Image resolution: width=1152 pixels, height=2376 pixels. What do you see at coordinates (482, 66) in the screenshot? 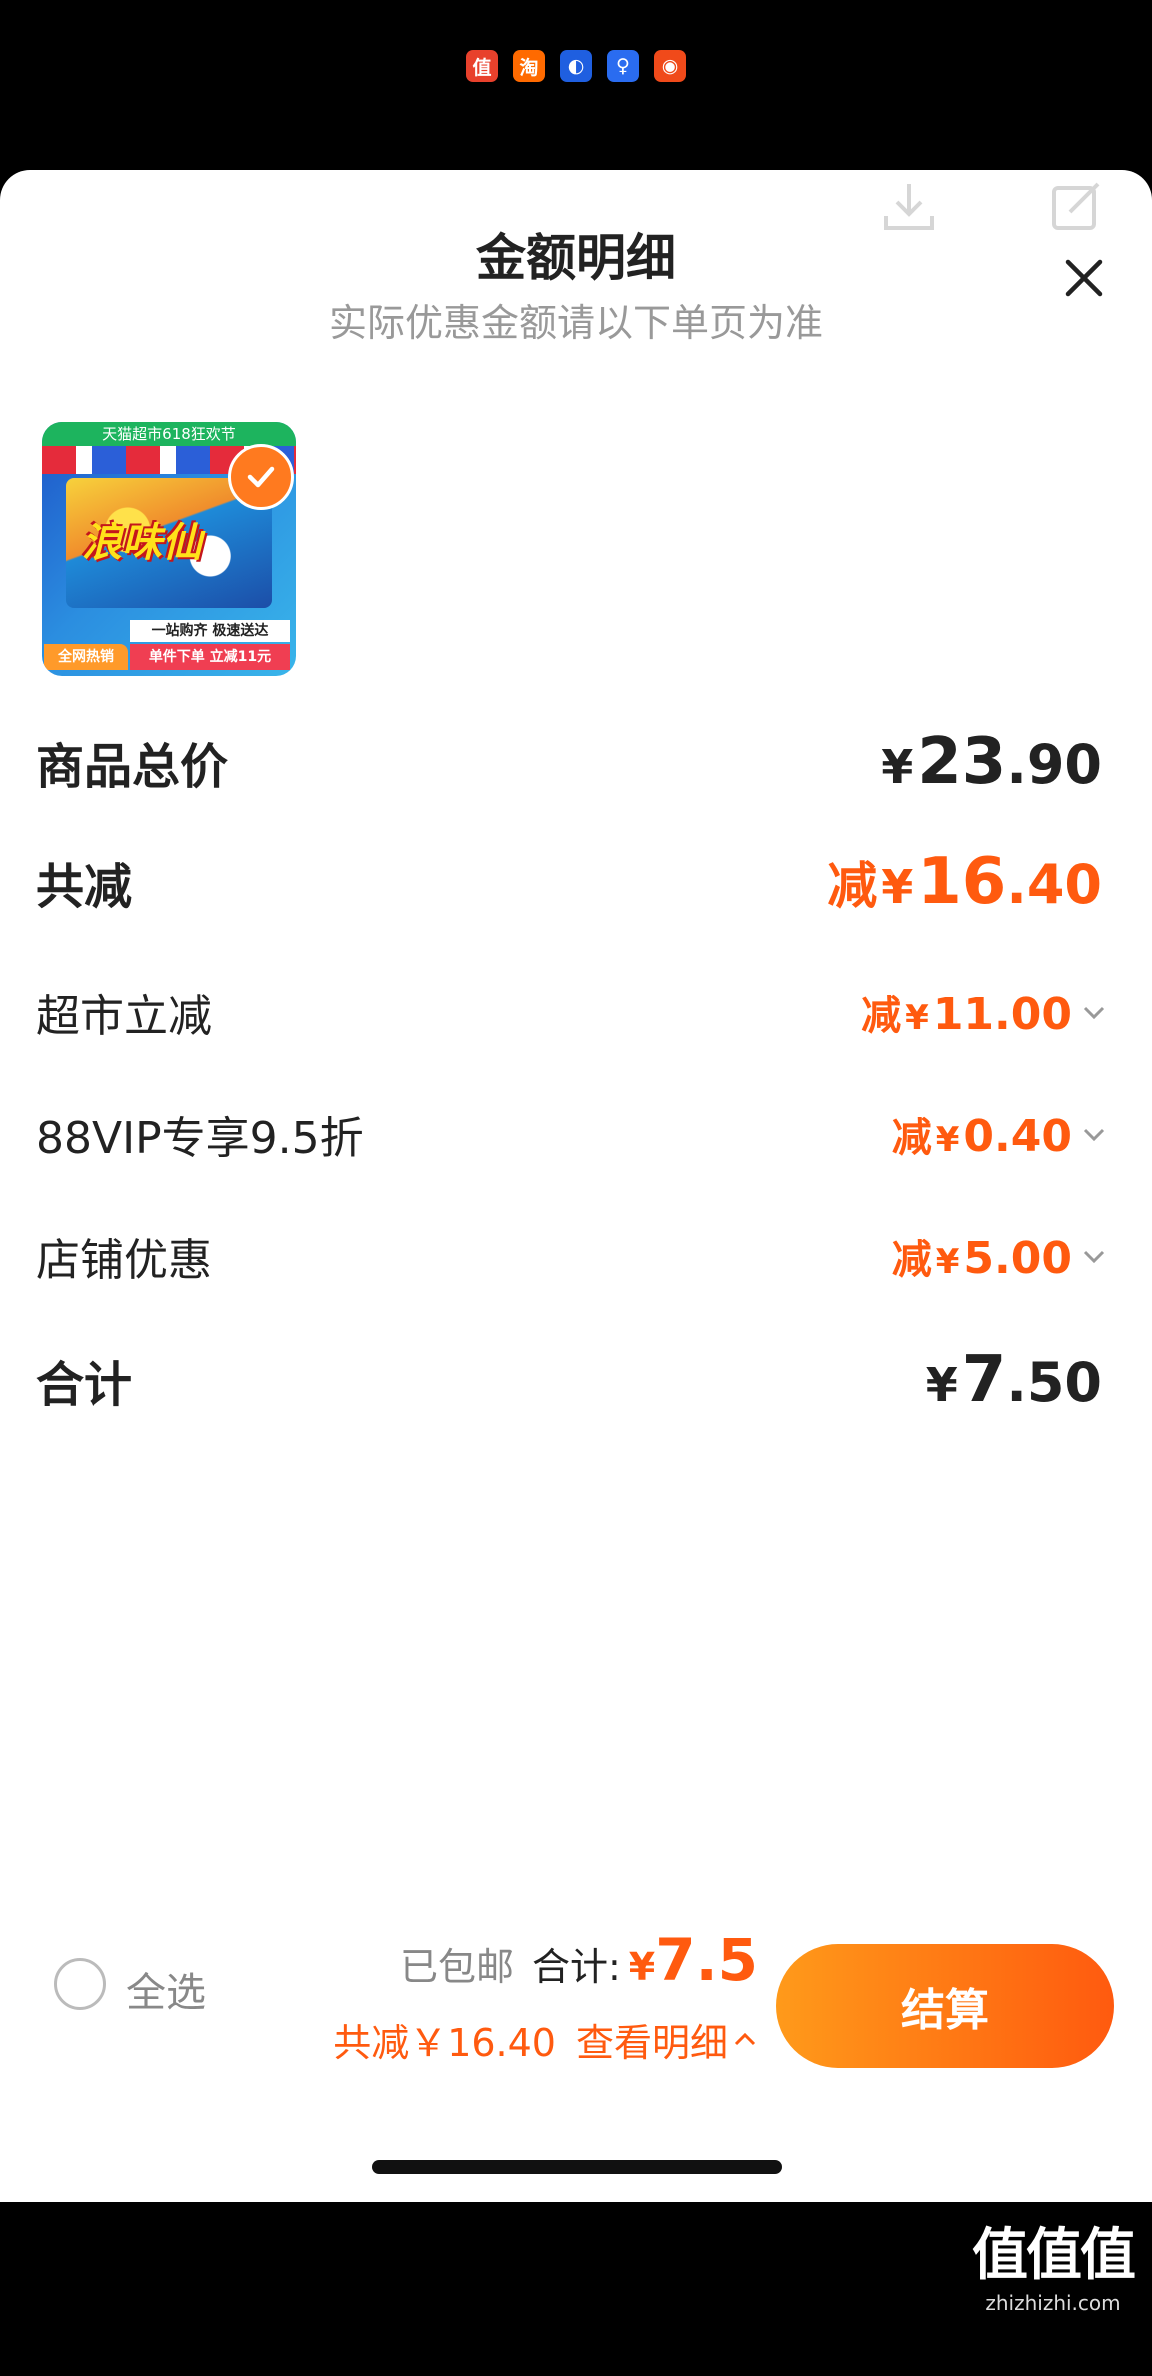
I see `smzdm-app-icon: 值` at bounding box center [482, 66].